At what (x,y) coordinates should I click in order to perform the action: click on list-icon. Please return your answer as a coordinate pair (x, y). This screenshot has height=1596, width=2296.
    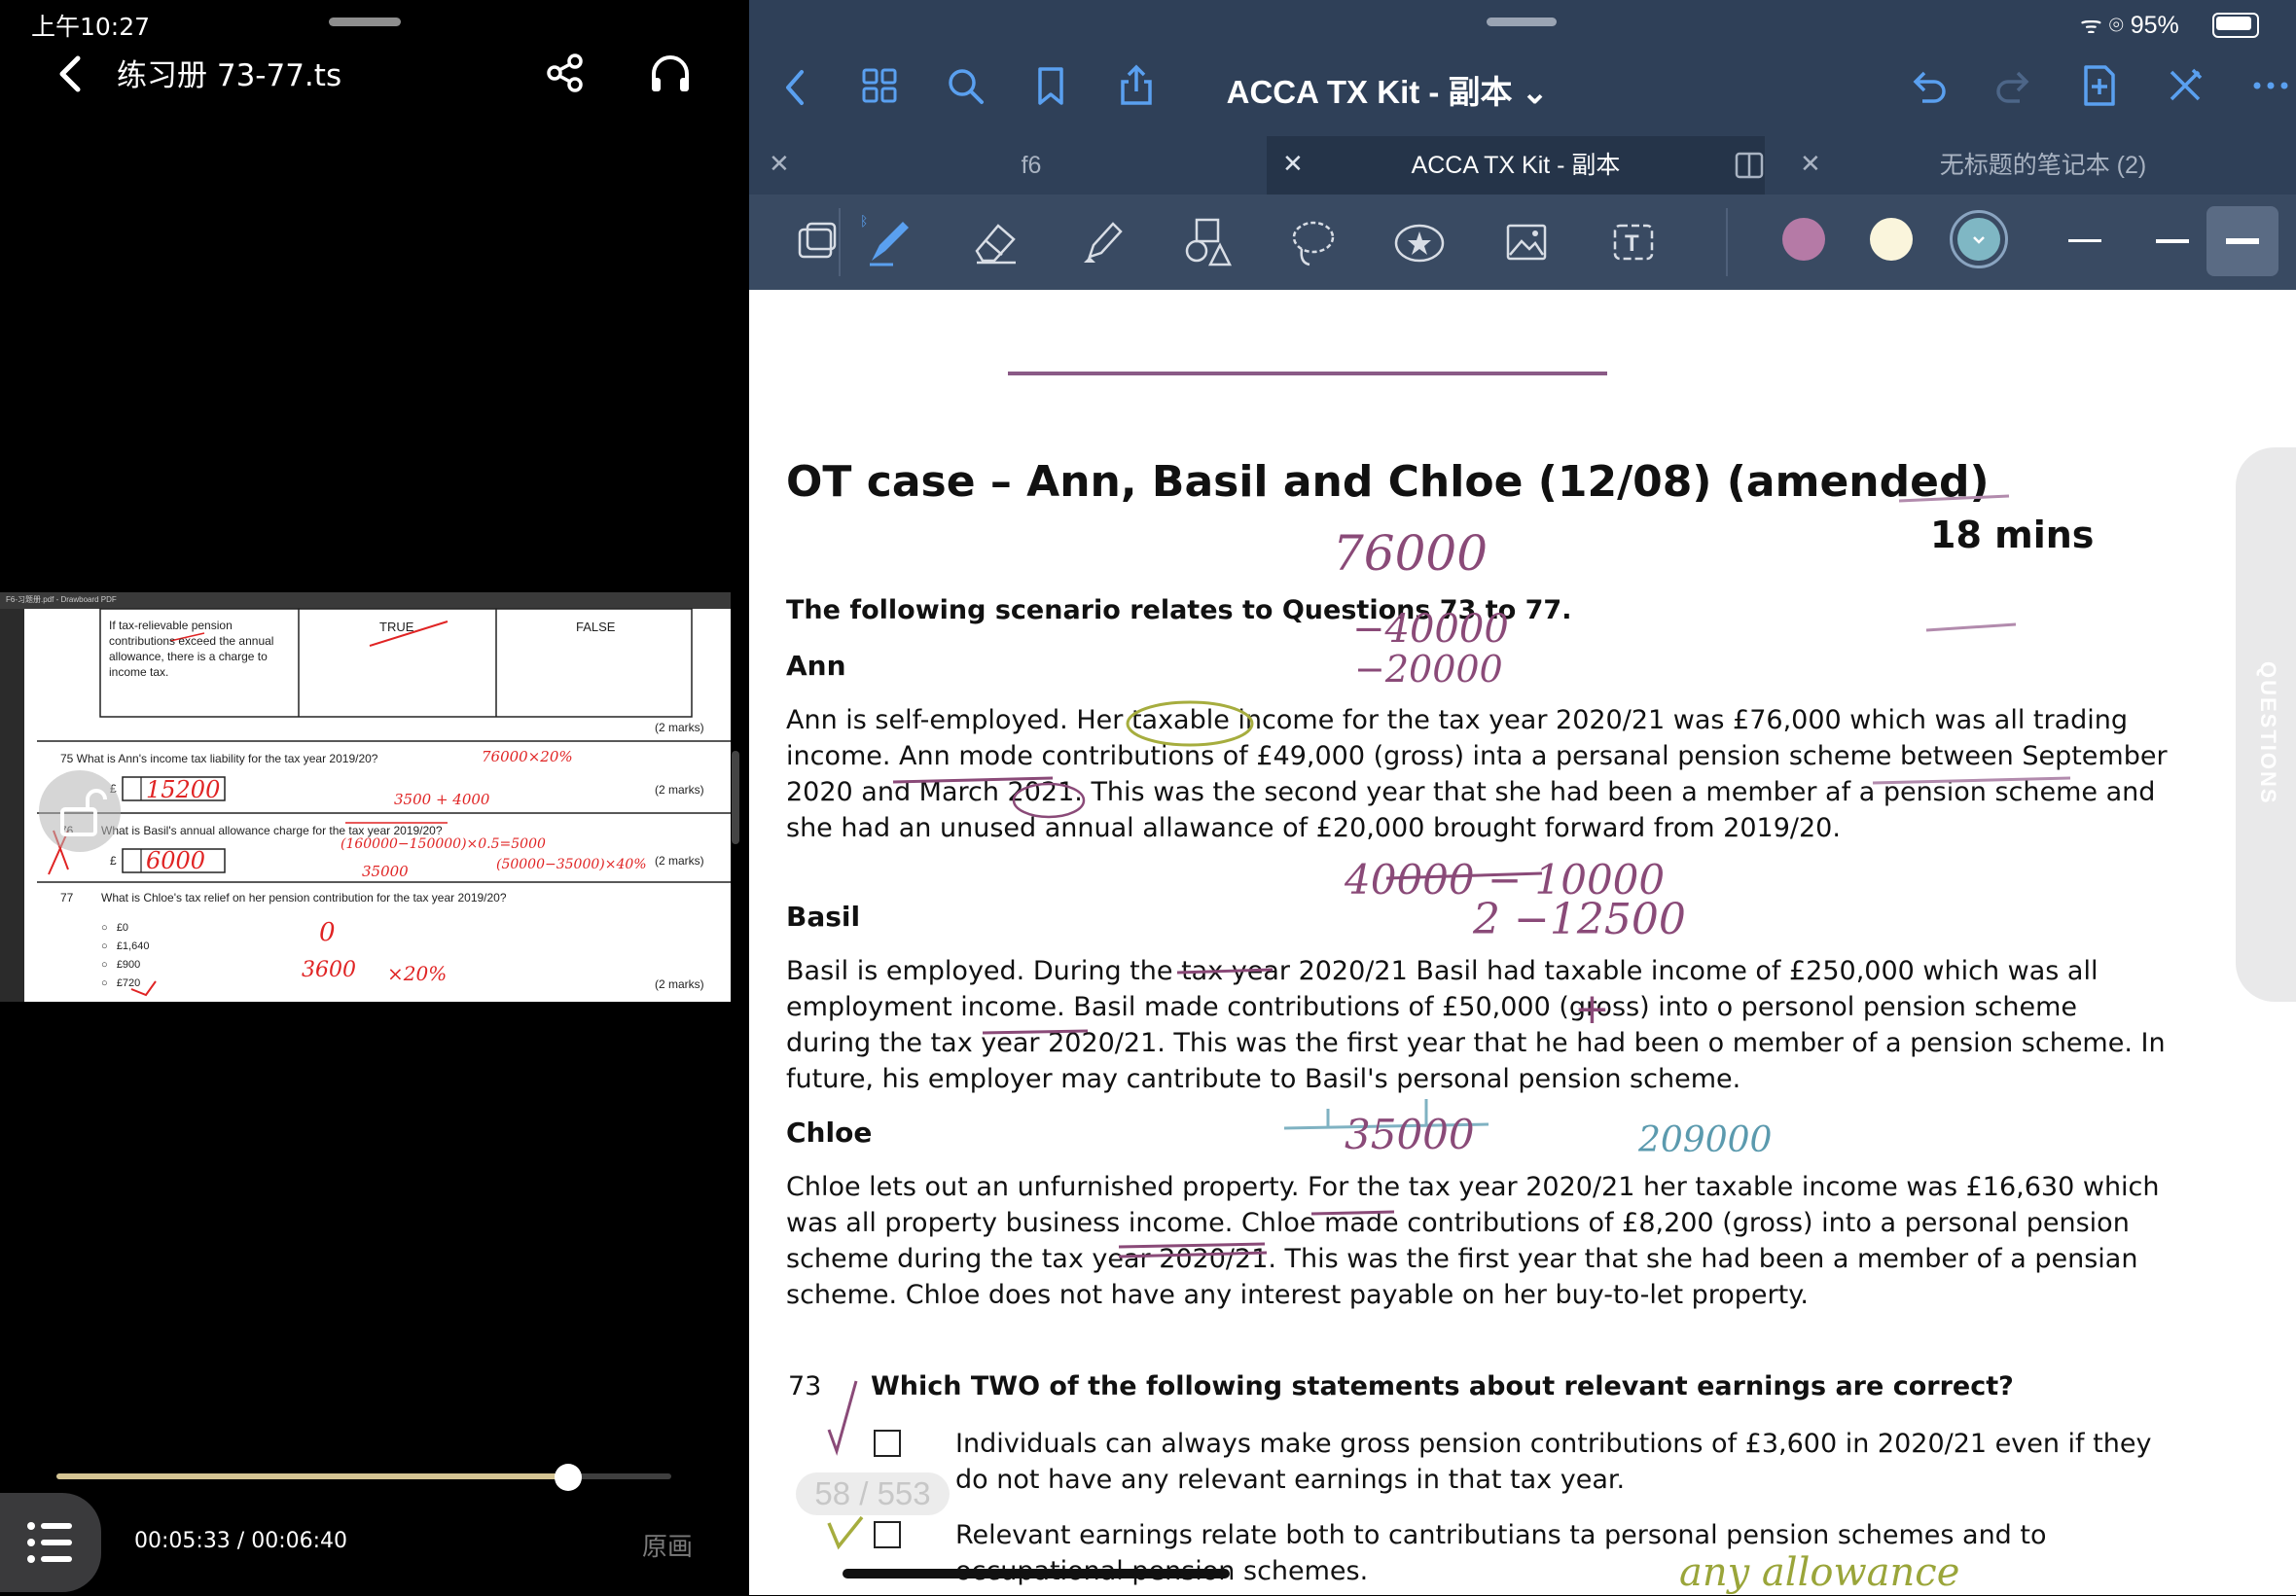
    Looking at the image, I should click on (49, 1543).